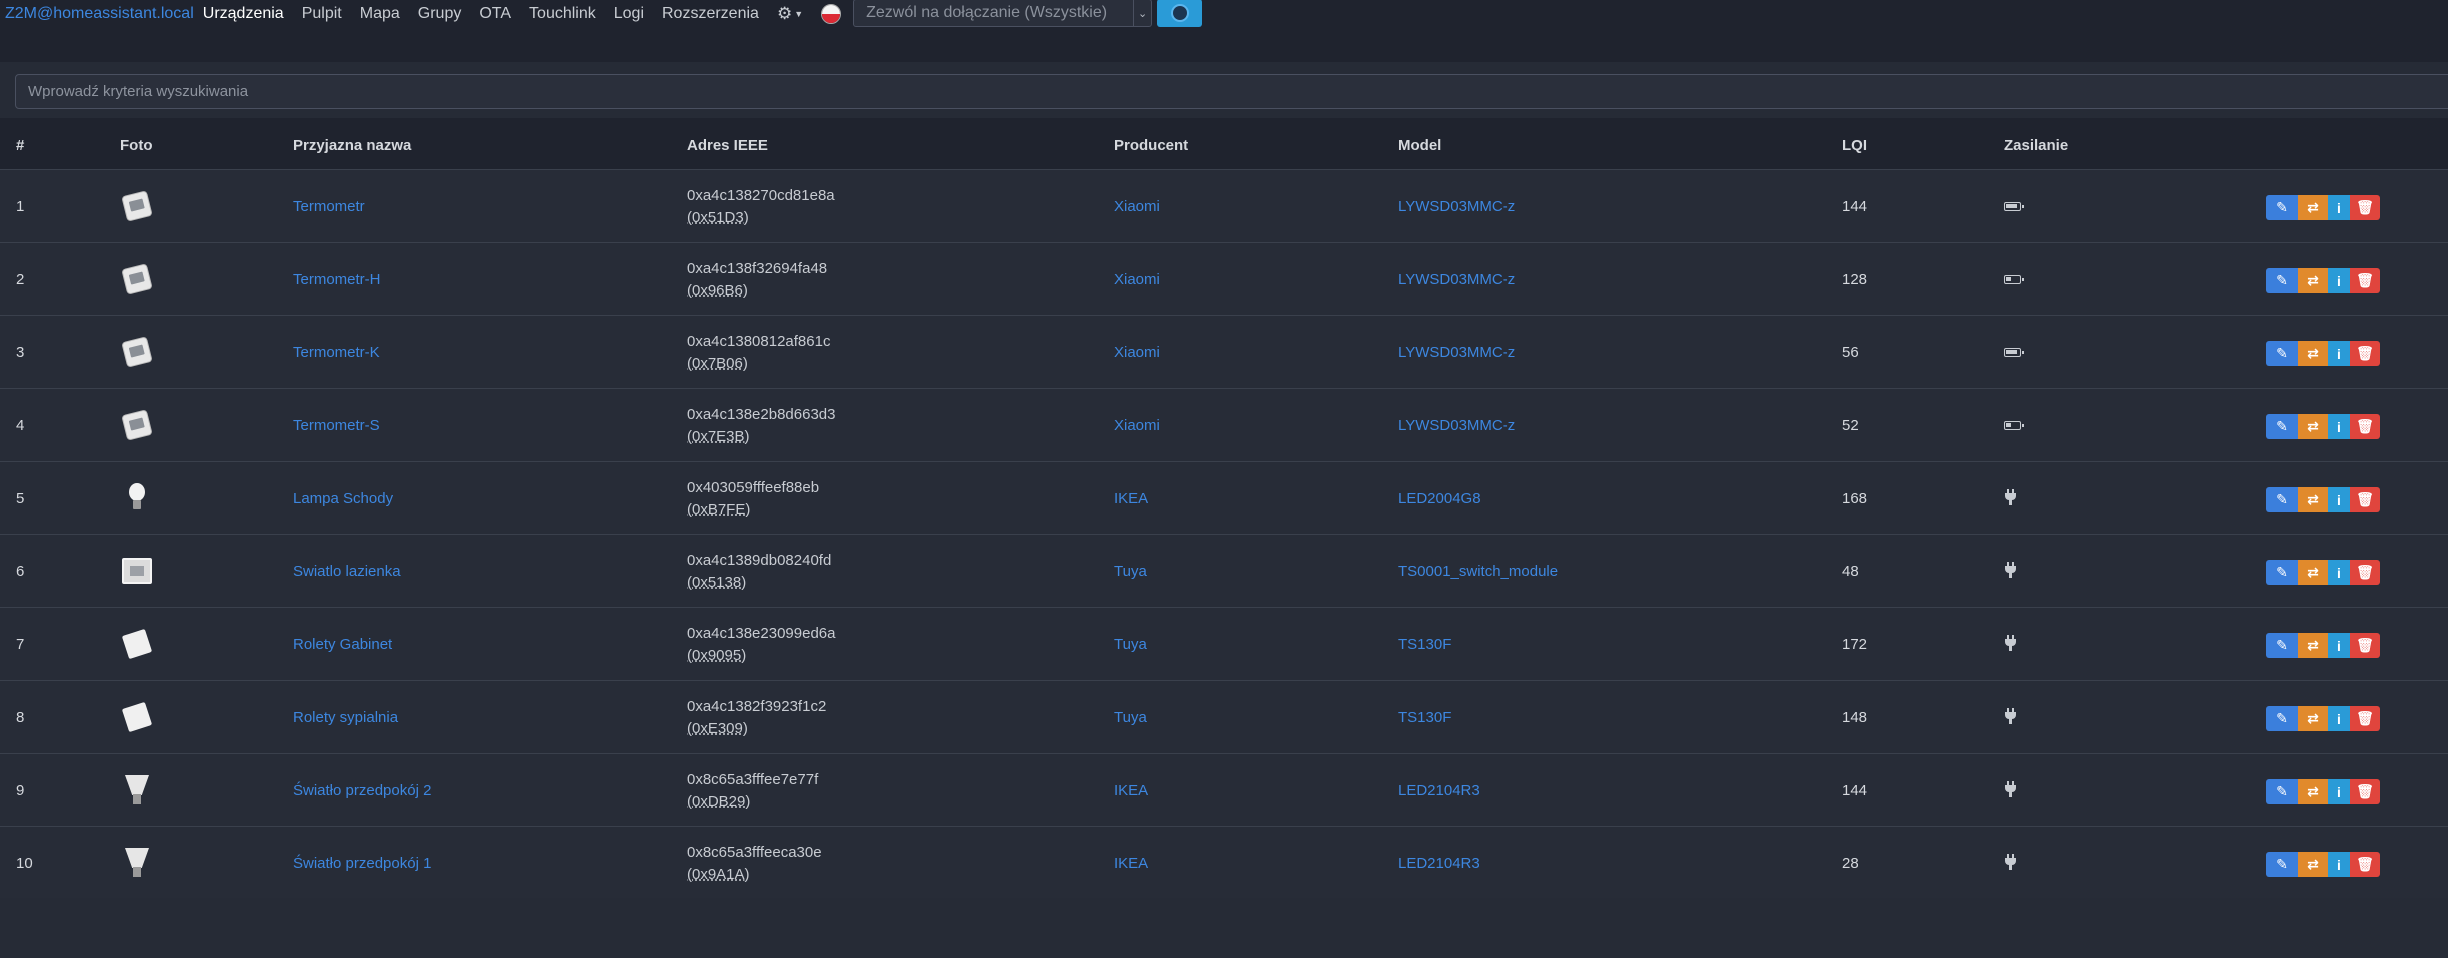 This screenshot has width=2448, height=958. What do you see at coordinates (362, 863) in the screenshot?
I see `device-name-link: Światło przedpokój 1` at bounding box center [362, 863].